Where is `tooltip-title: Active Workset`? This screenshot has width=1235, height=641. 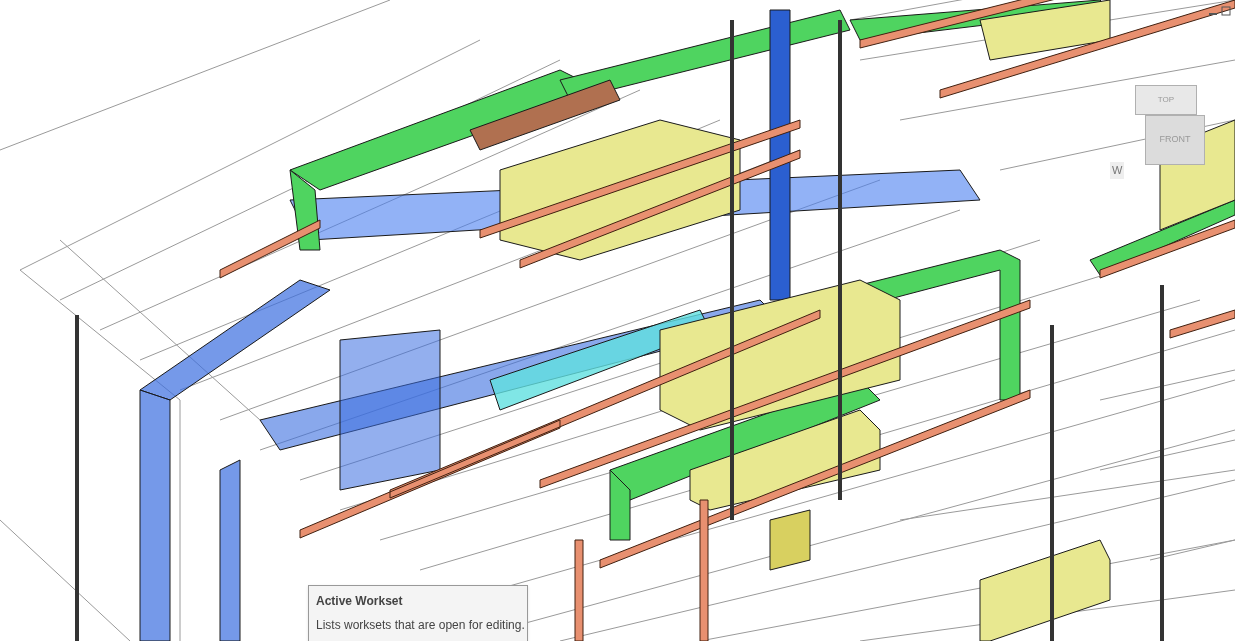 tooltip-title: Active Workset is located at coordinates (360, 601).